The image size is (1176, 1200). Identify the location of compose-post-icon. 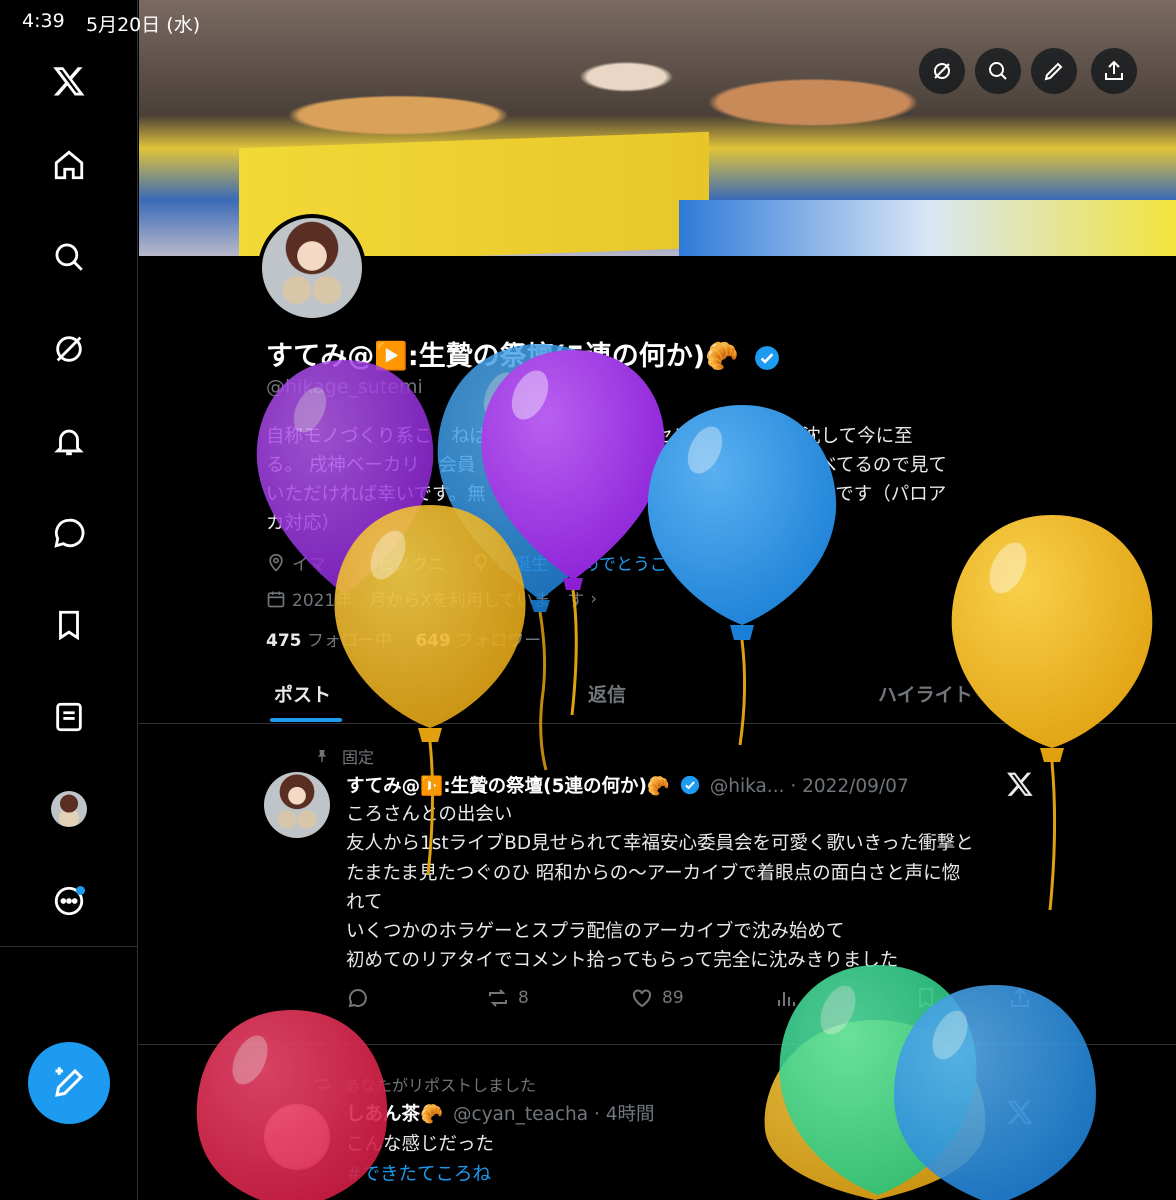
(69, 1082).